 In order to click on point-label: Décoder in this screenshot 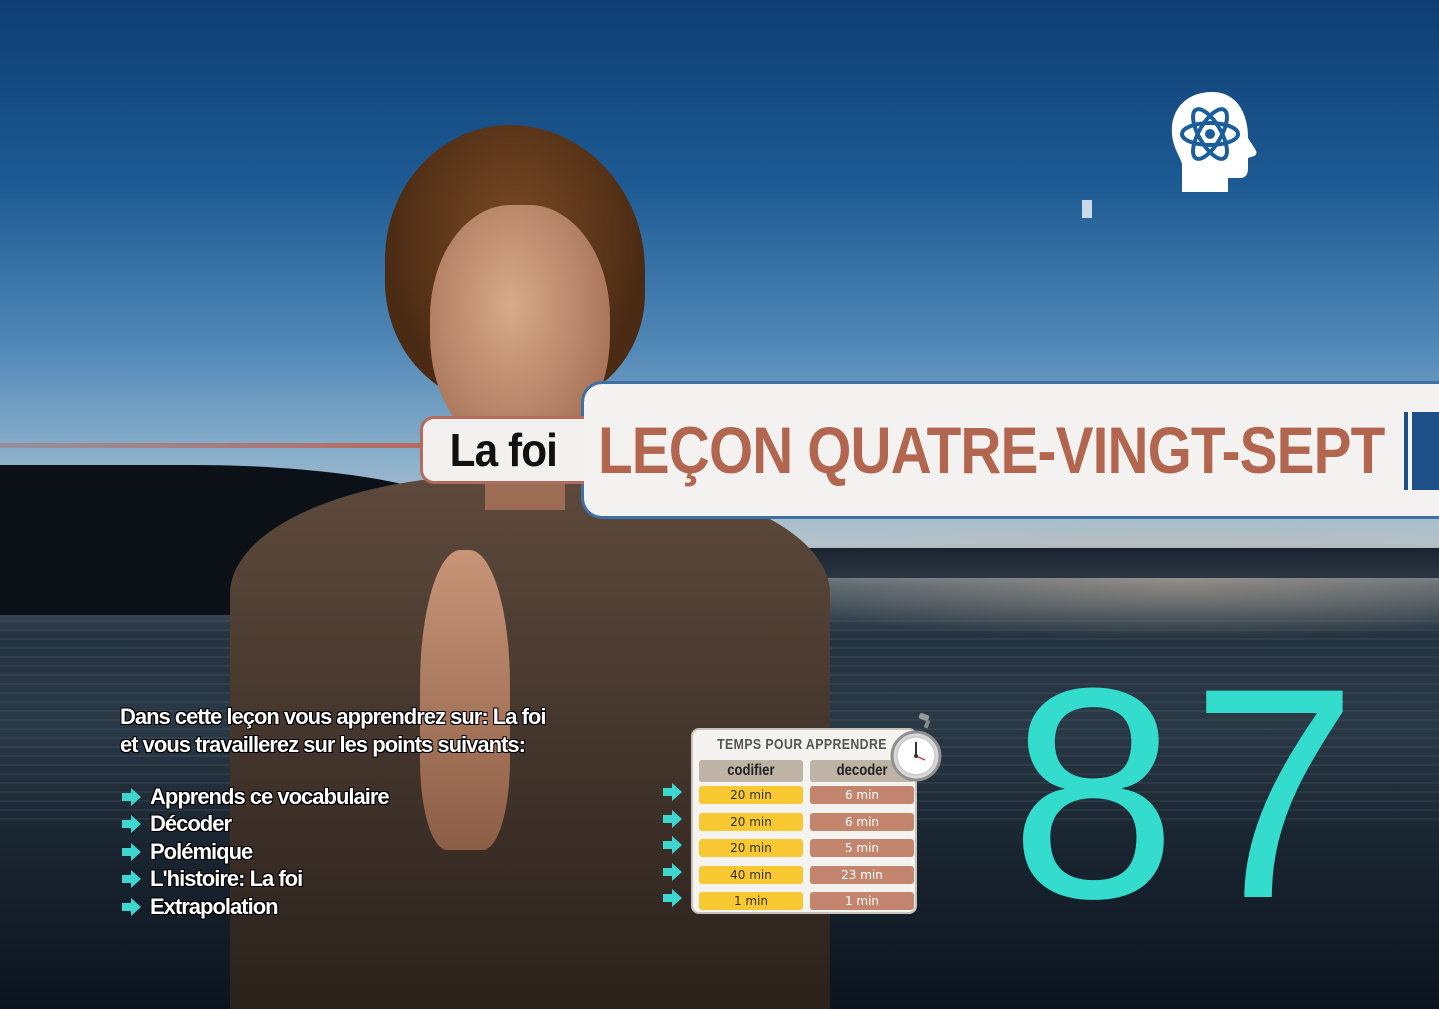, I will do `click(191, 824)`.